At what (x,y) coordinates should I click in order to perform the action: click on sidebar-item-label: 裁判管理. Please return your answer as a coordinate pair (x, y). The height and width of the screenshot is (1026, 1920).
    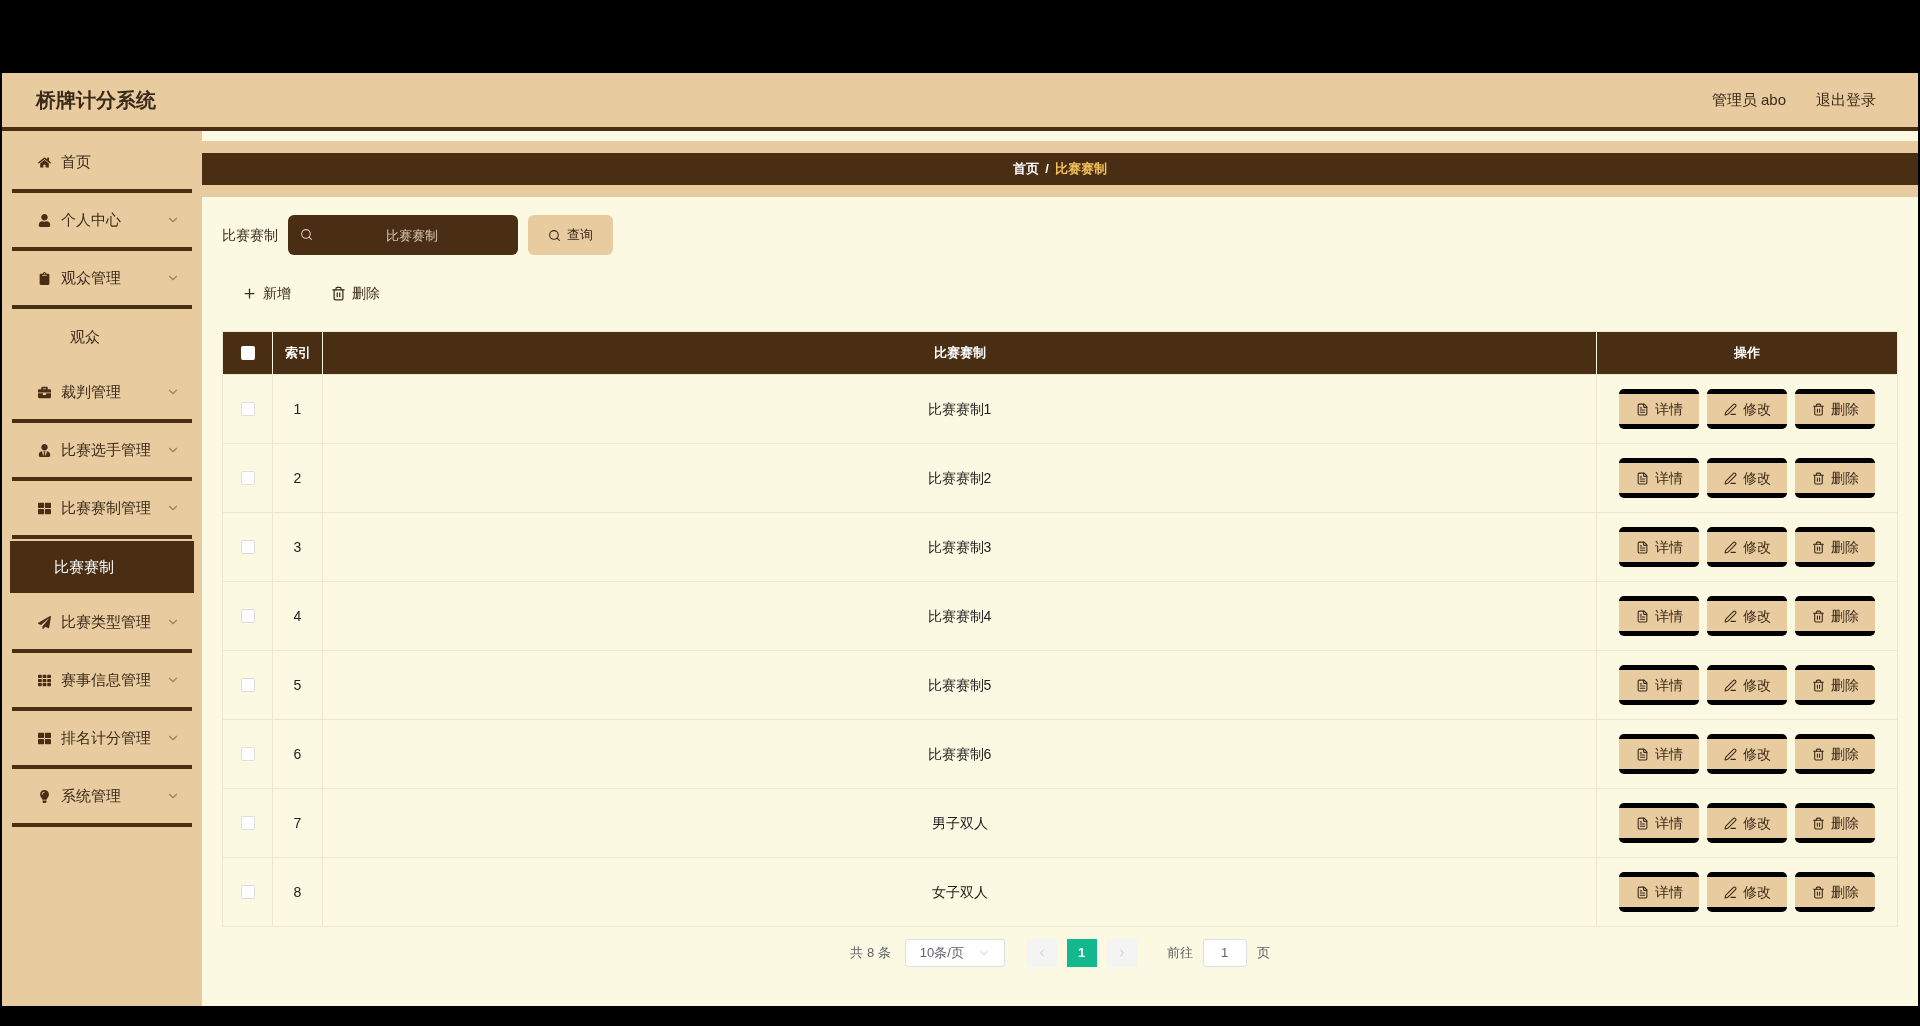
    Looking at the image, I should click on (91, 391).